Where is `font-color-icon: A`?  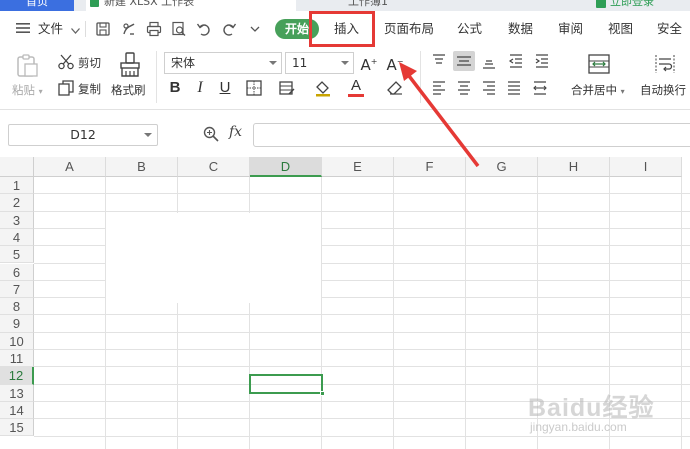
font-color-icon: A is located at coordinates (356, 87).